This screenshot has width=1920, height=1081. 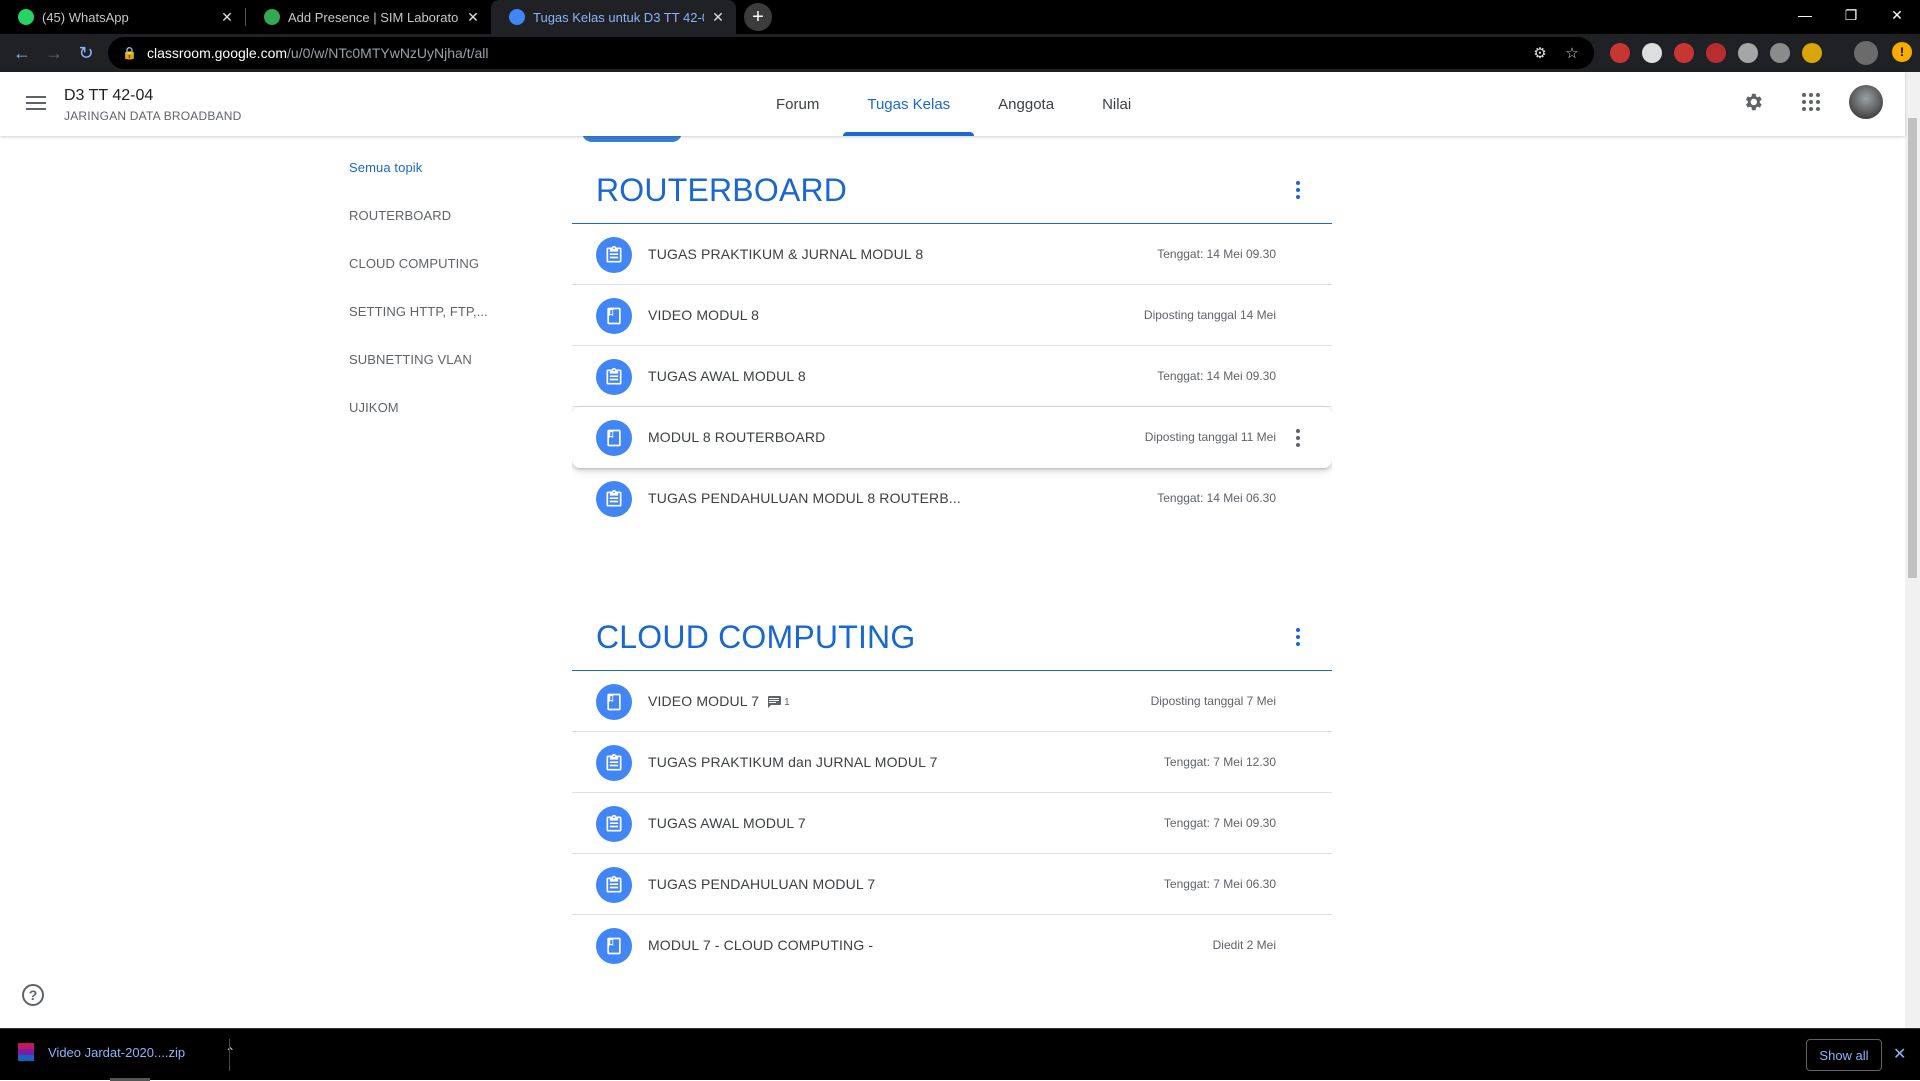 What do you see at coordinates (418, 424) in the screenshot?
I see `topic-item: UJIKOM` at bounding box center [418, 424].